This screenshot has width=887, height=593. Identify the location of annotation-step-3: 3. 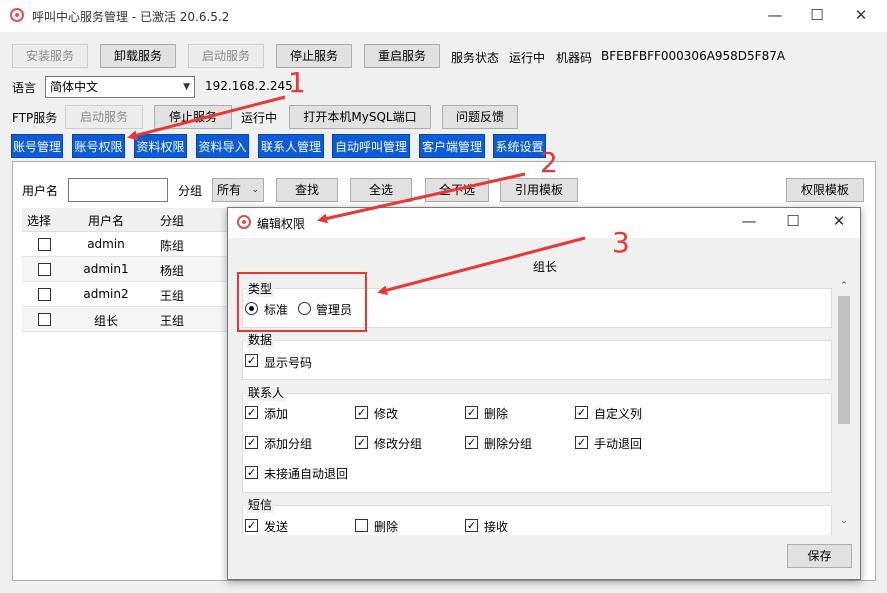
(621, 242).